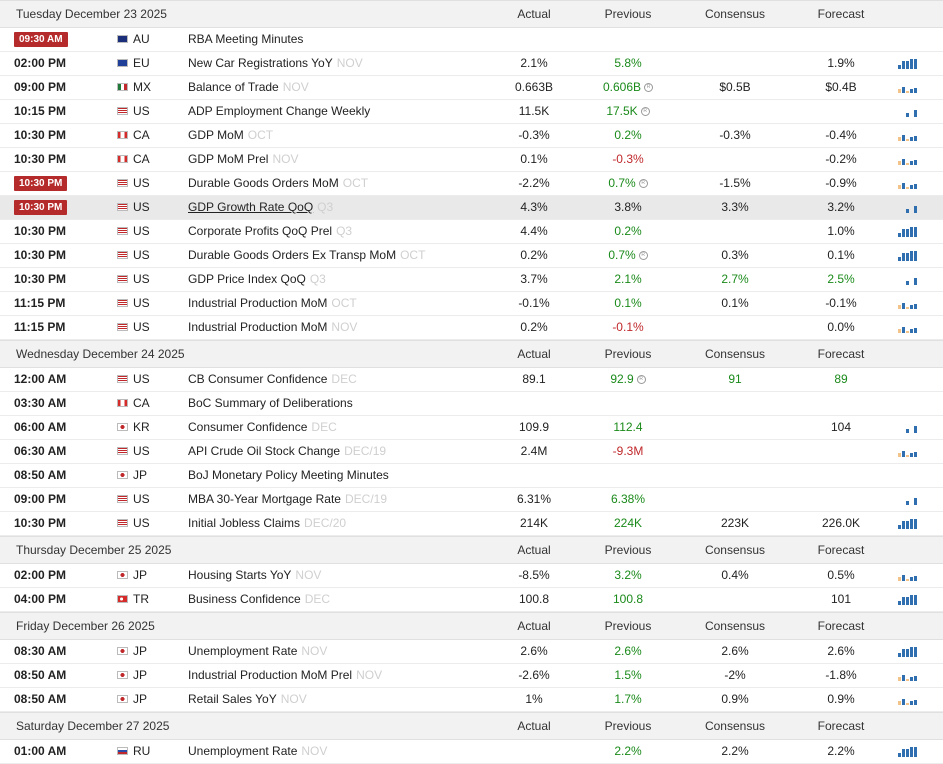  I want to click on event-name: Retail Sales YoY NOV, so click(247, 699).